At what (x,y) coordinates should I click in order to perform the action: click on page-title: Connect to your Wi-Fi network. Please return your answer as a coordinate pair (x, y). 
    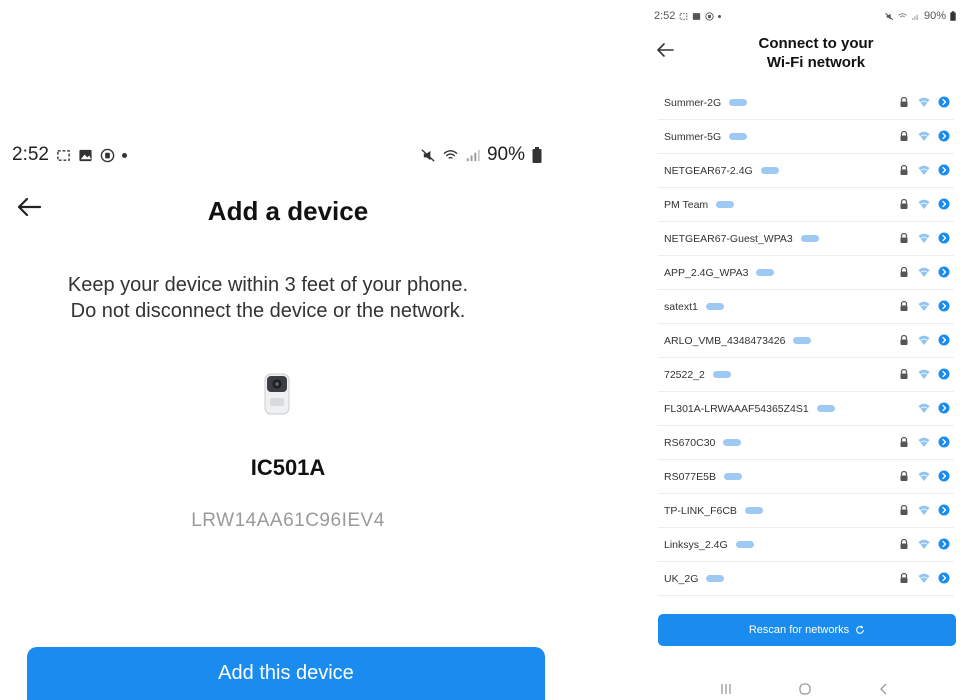
    Looking at the image, I should click on (816, 53).